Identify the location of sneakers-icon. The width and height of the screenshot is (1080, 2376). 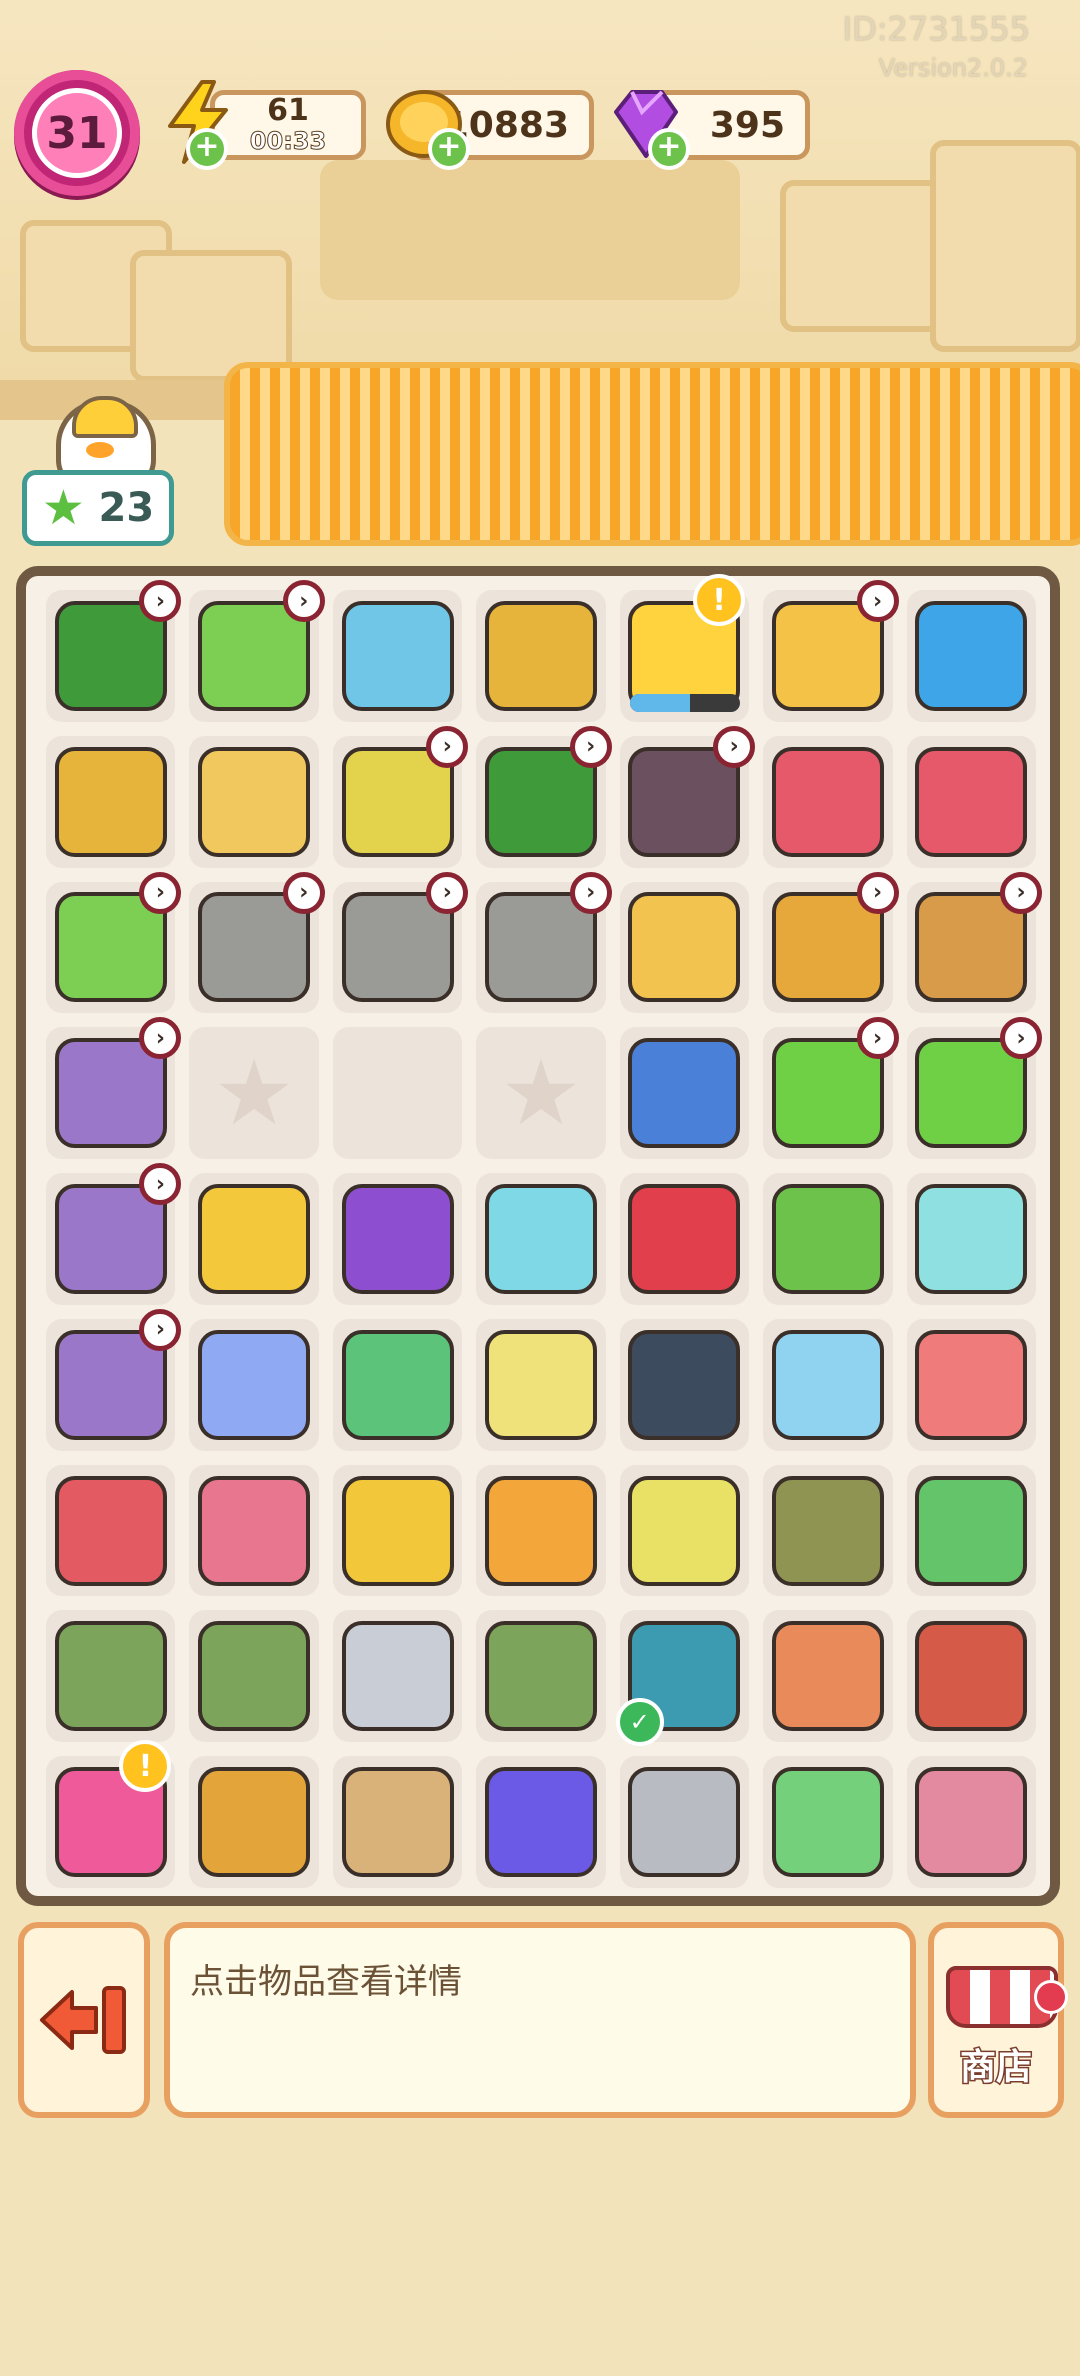
(827, 1384).